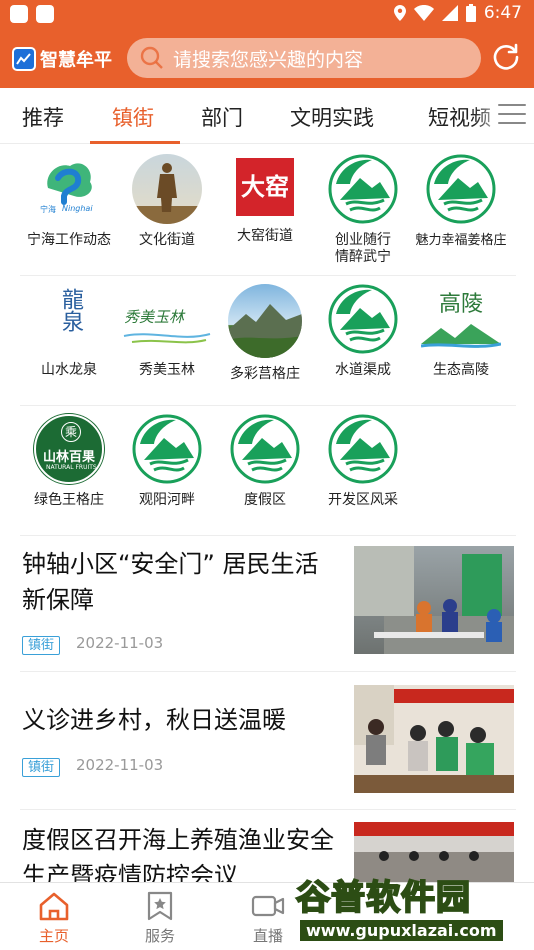 The width and height of the screenshot is (534, 950). I want to click on channel-label: 大窑街道, so click(265, 236).